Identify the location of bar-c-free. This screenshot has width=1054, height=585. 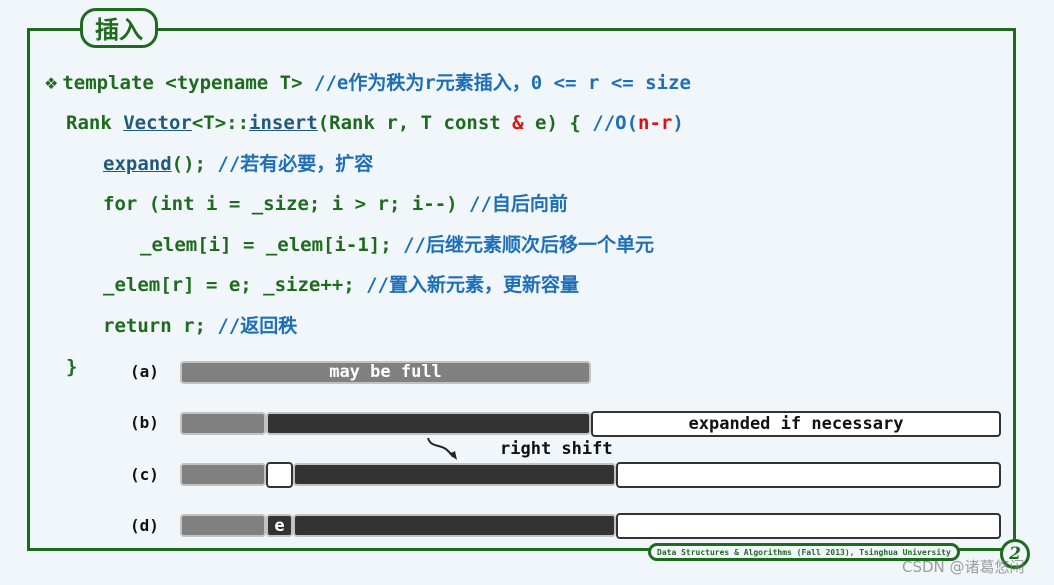
(808, 475).